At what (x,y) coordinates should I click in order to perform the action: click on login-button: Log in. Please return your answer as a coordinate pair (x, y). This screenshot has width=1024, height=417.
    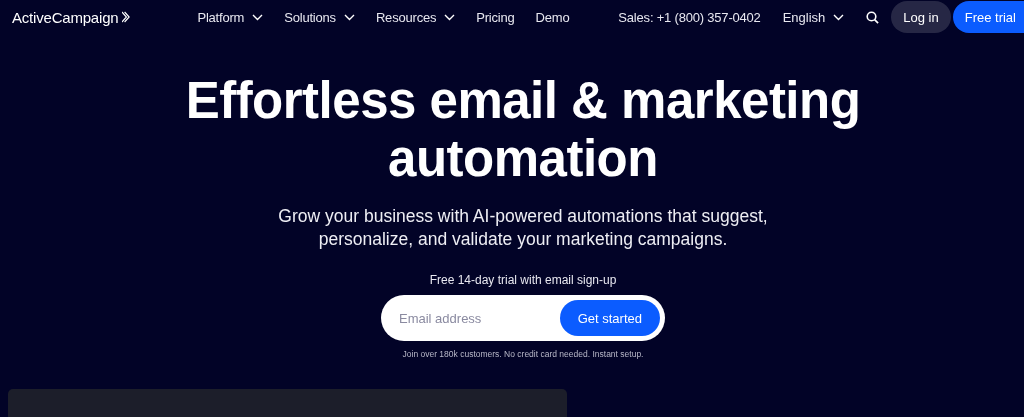
    Looking at the image, I should click on (921, 17).